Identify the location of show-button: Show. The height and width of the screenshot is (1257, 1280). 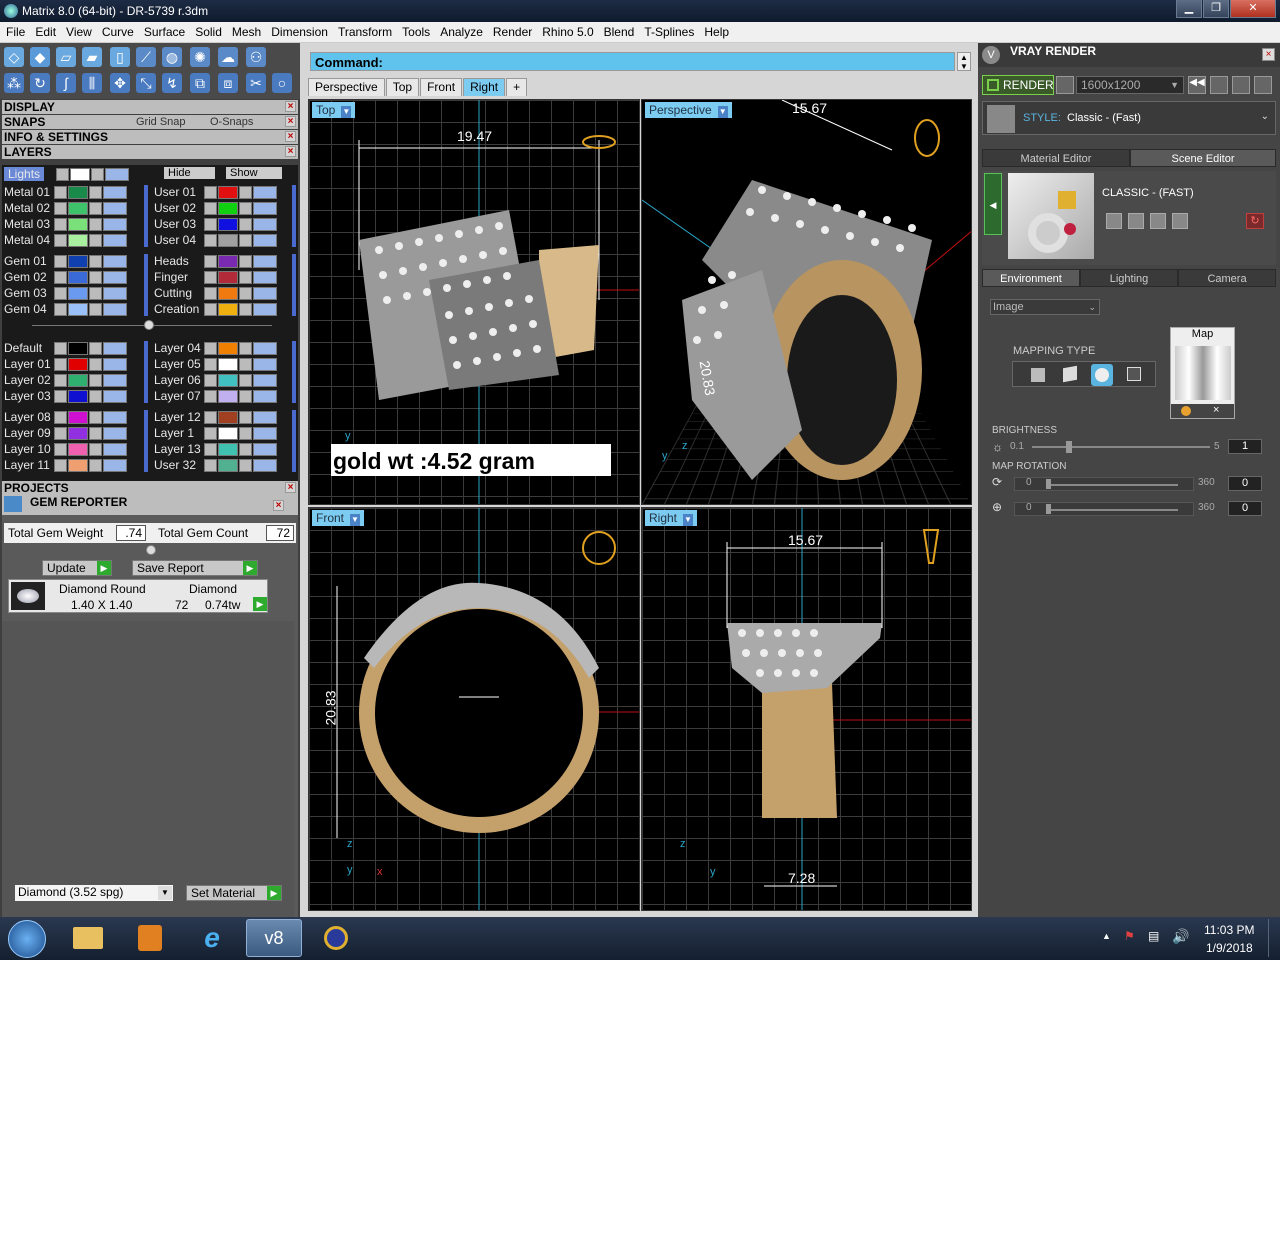
(254, 173).